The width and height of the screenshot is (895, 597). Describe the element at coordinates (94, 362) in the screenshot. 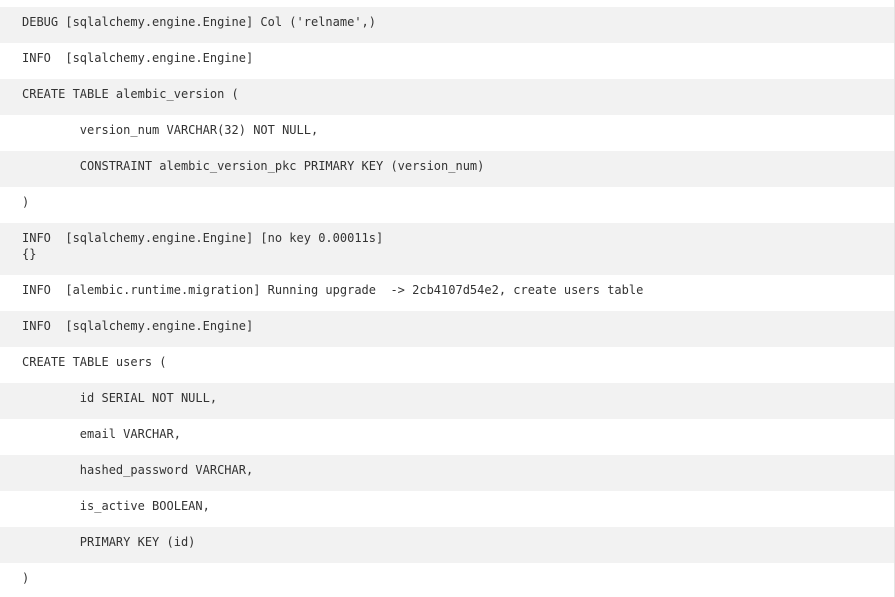

I see `log-line: CREATE TABLE users (` at that location.